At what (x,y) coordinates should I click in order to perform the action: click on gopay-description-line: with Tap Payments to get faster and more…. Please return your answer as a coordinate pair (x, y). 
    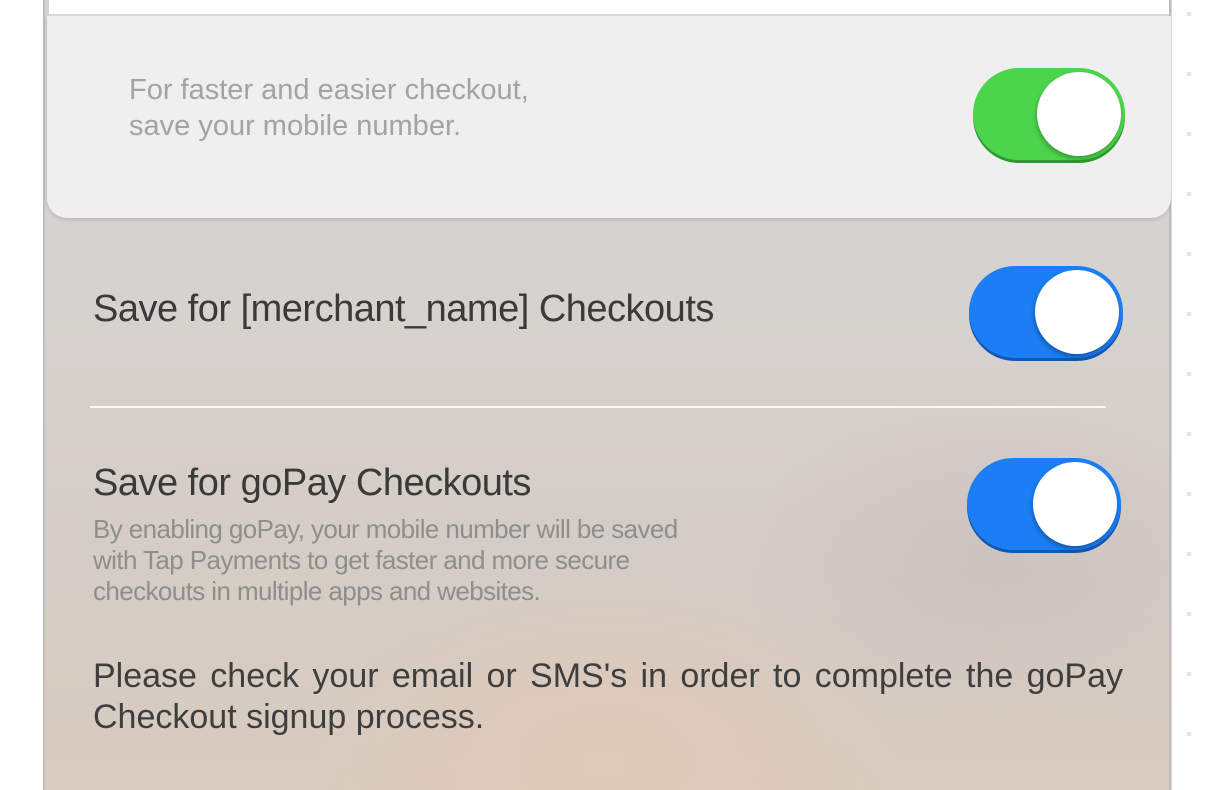
    Looking at the image, I should click on (361, 560).